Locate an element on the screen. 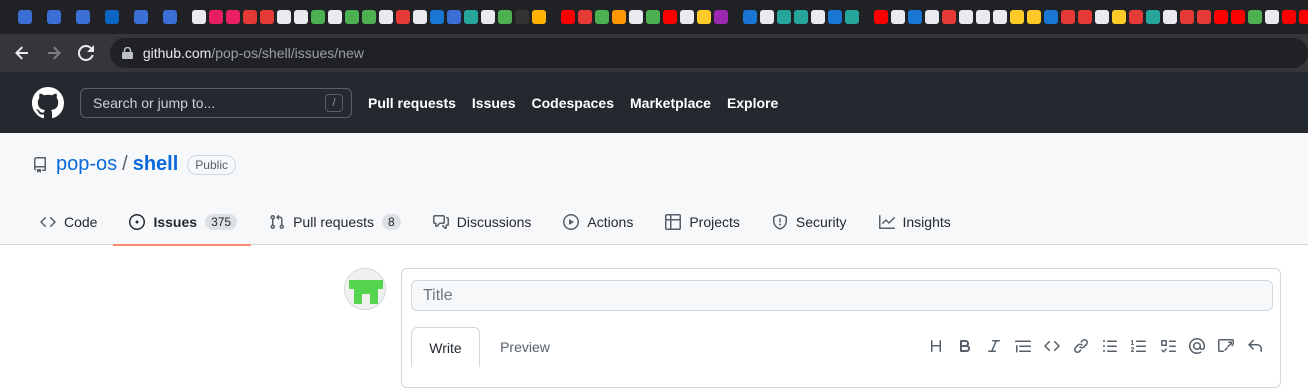 This screenshot has width=1308, height=388. address-bar: github.com/pop-os/shell/issues/new is located at coordinates (708, 53).